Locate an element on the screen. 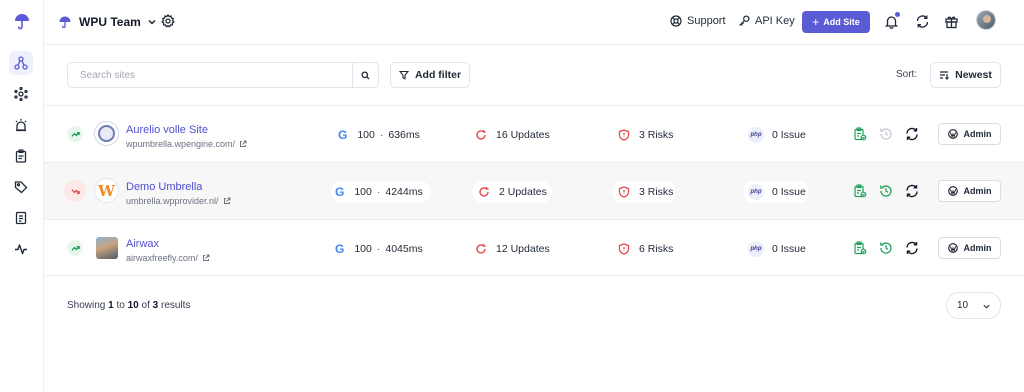 The width and height of the screenshot is (1024, 392). add-filter-button: Add filter is located at coordinates (430, 75).